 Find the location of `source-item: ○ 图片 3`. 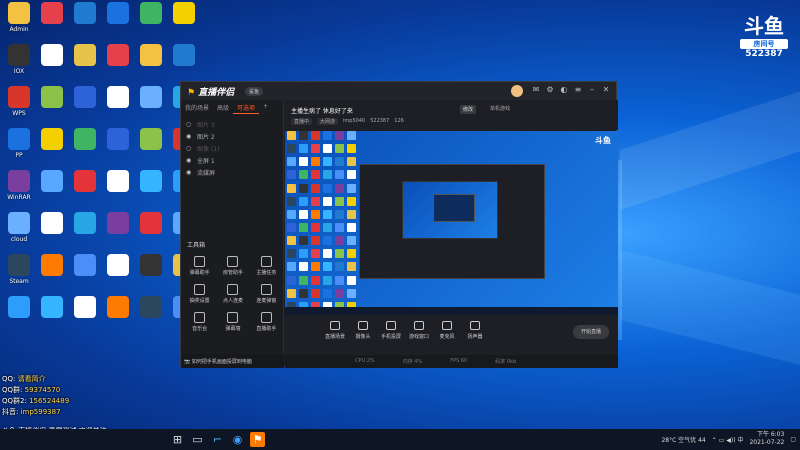

source-item: ○ 图片 3 is located at coordinates (232, 124).